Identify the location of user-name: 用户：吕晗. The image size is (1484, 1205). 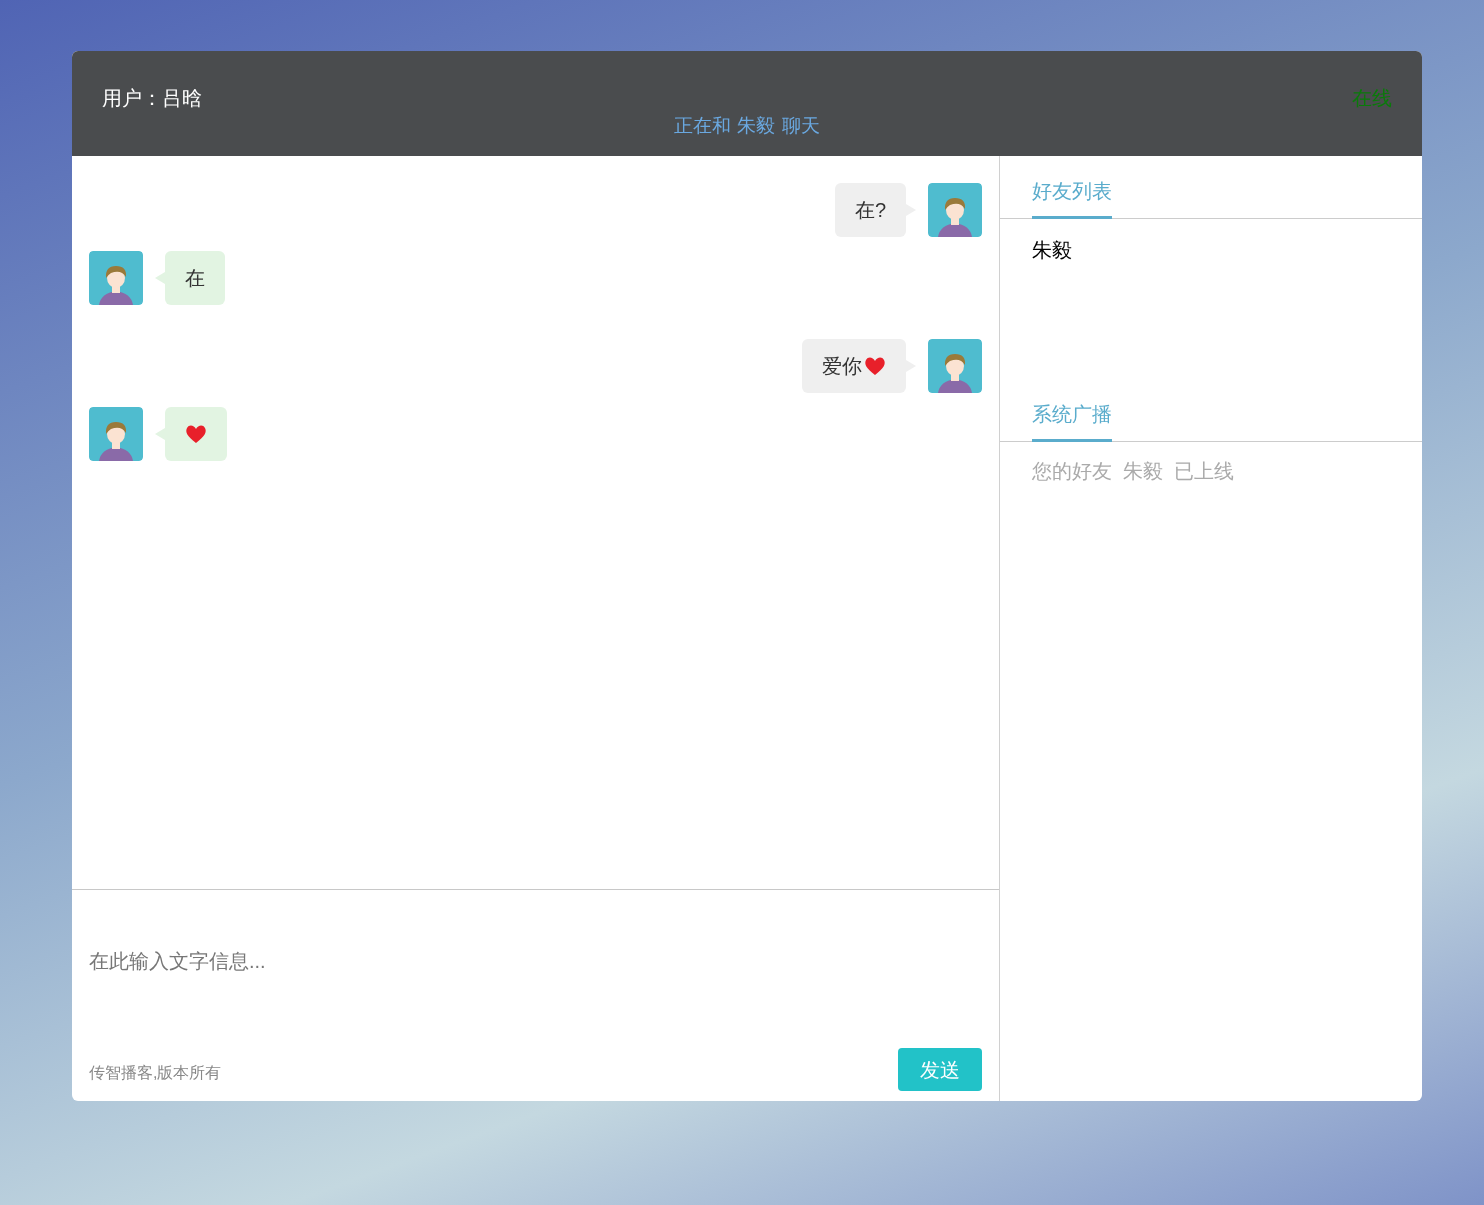
(152, 98).